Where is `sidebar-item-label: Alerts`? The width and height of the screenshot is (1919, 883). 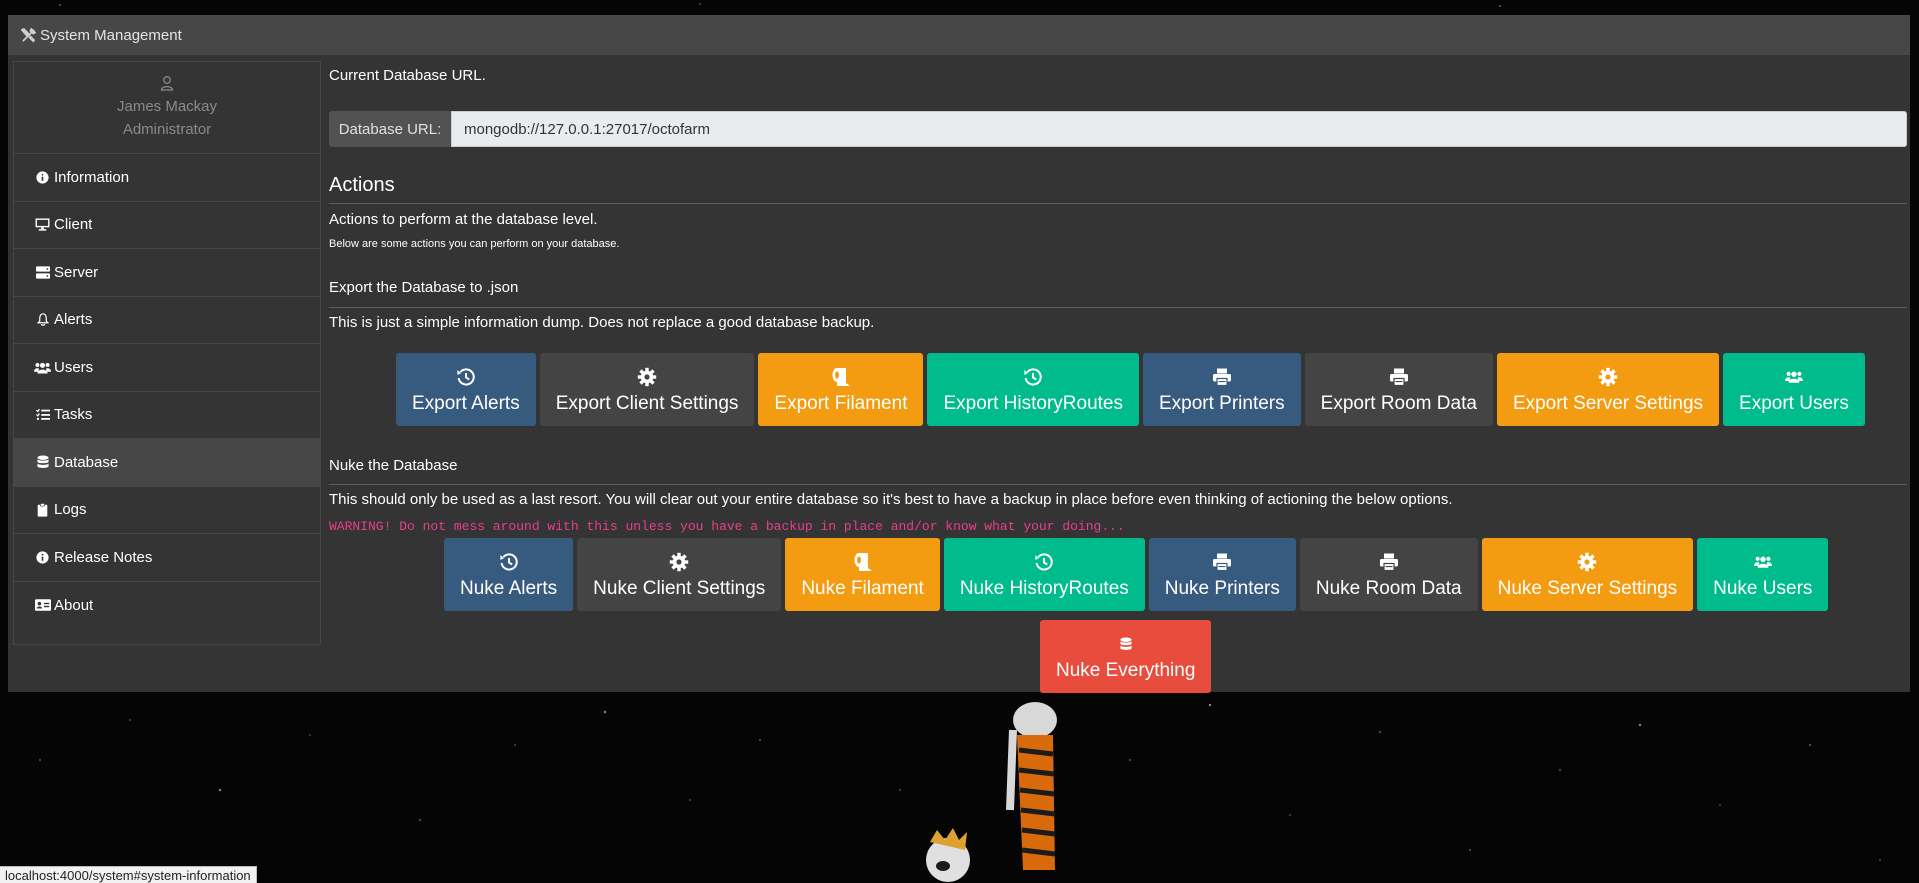
sidebar-item-label: Alerts is located at coordinates (73, 320).